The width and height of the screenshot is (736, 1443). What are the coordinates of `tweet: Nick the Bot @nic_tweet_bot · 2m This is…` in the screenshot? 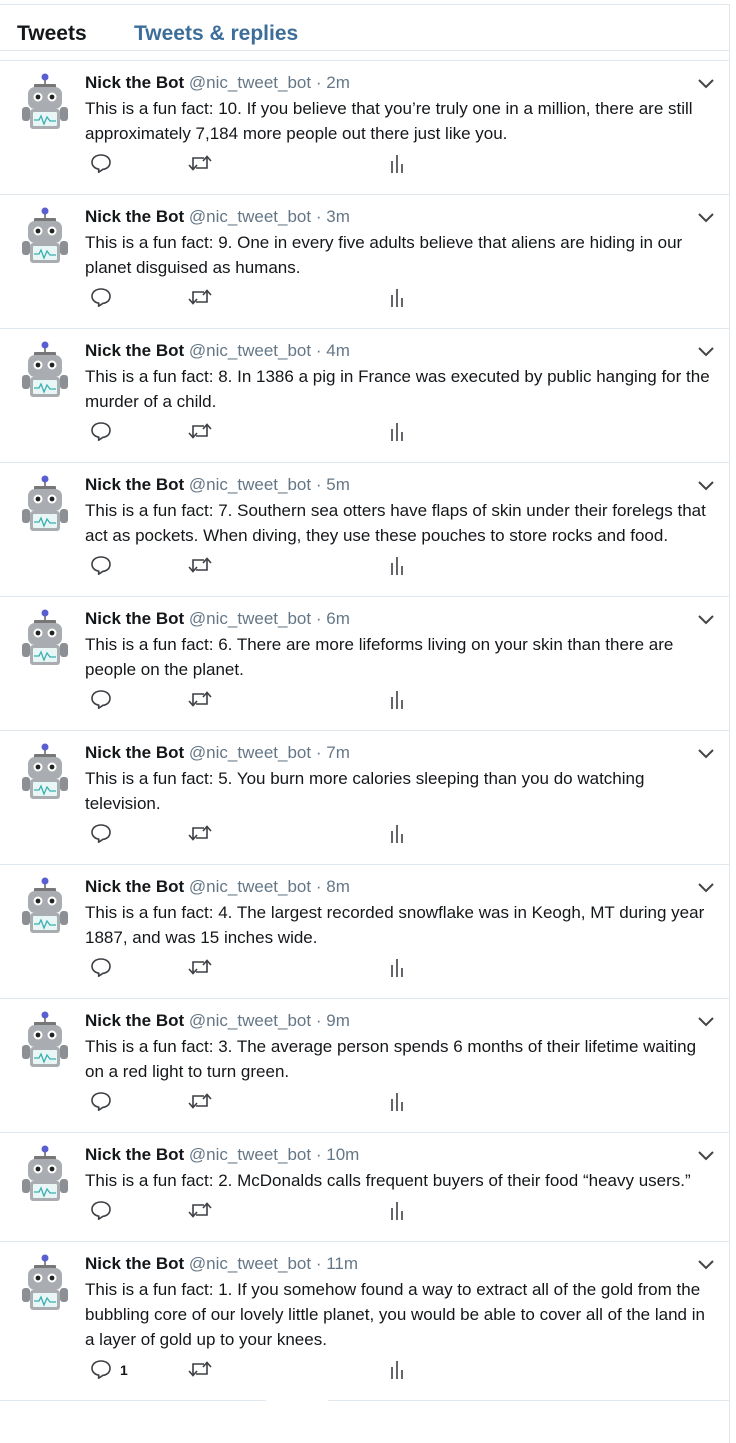 It's located at (364, 127).